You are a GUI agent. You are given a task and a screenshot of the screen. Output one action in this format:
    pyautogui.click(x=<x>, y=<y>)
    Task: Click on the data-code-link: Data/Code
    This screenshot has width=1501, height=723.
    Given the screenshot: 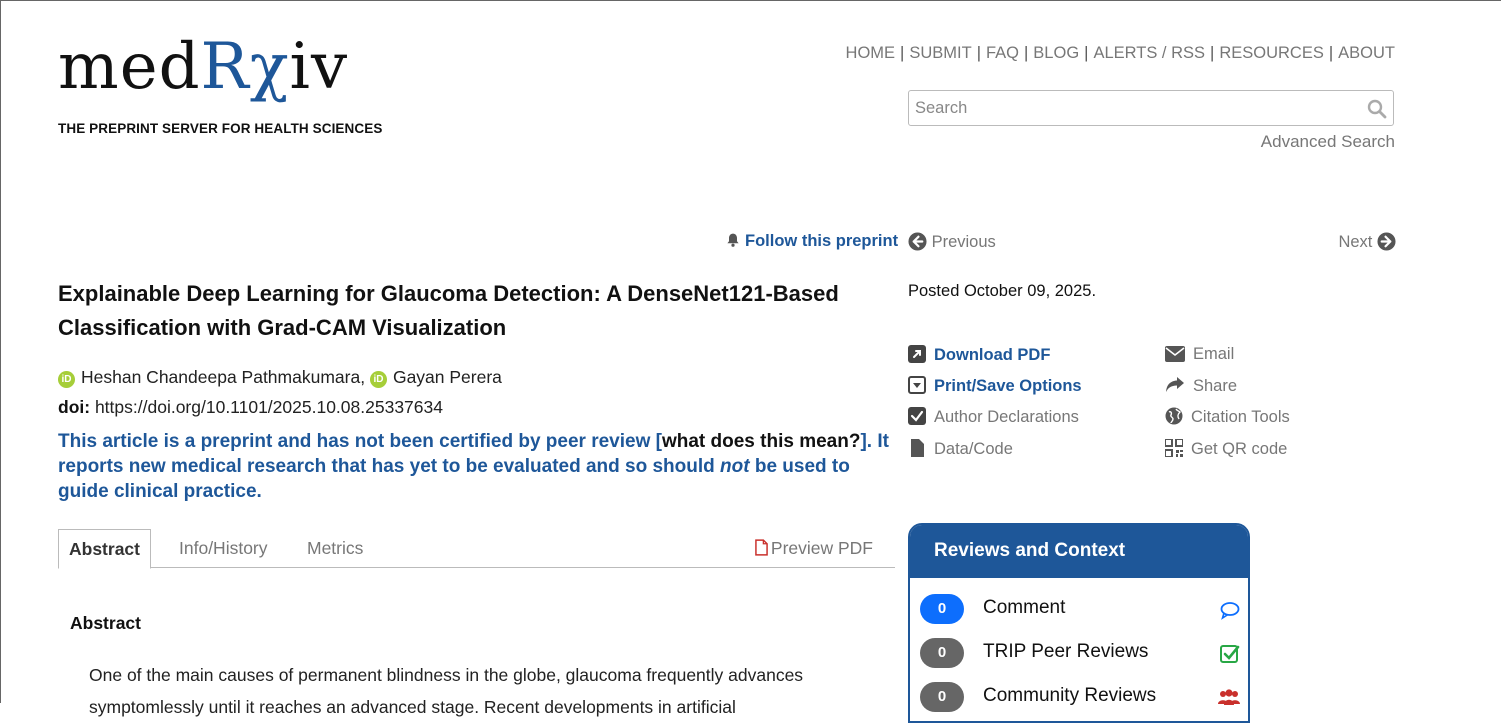 What is the action you would take?
    pyautogui.click(x=960, y=449)
    